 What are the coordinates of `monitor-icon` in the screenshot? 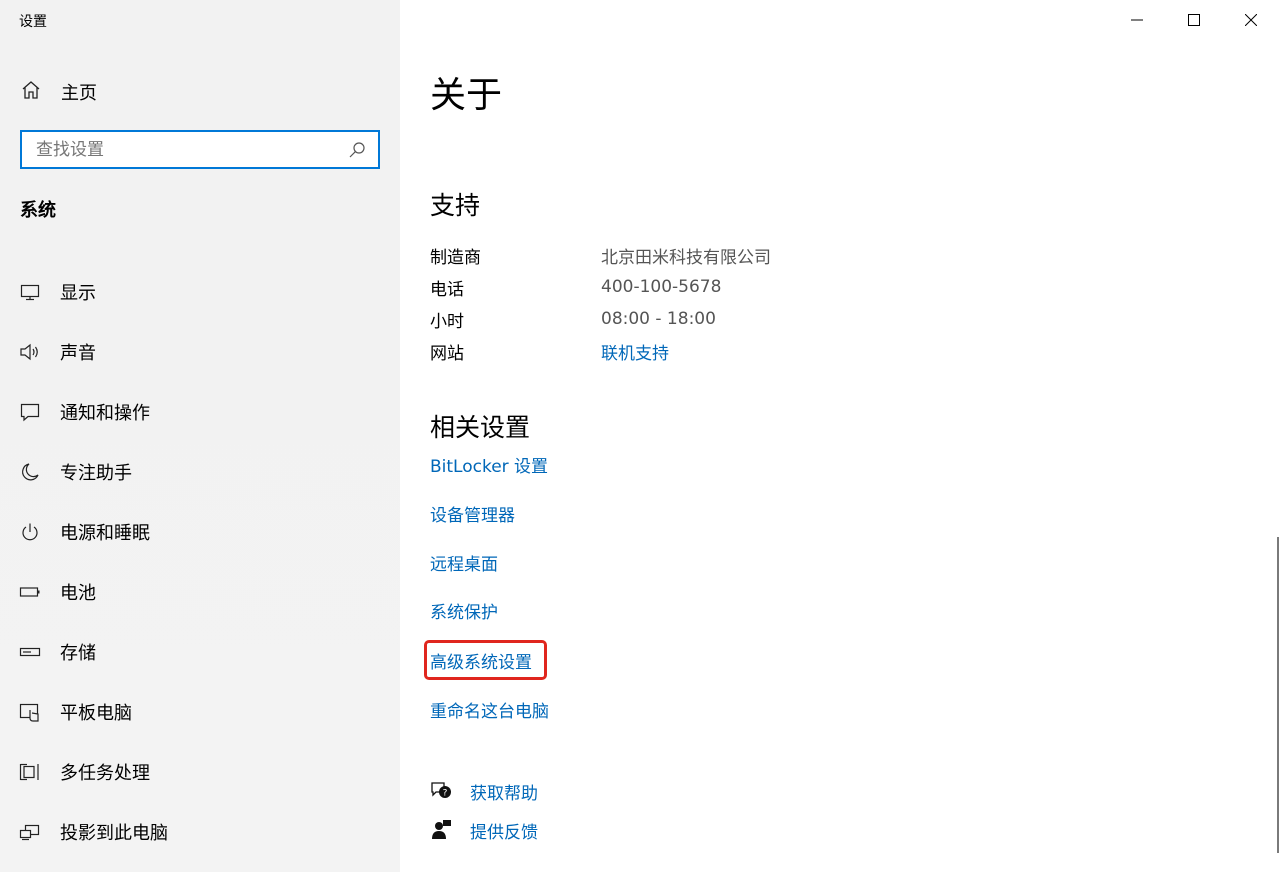 It's located at (30, 292).